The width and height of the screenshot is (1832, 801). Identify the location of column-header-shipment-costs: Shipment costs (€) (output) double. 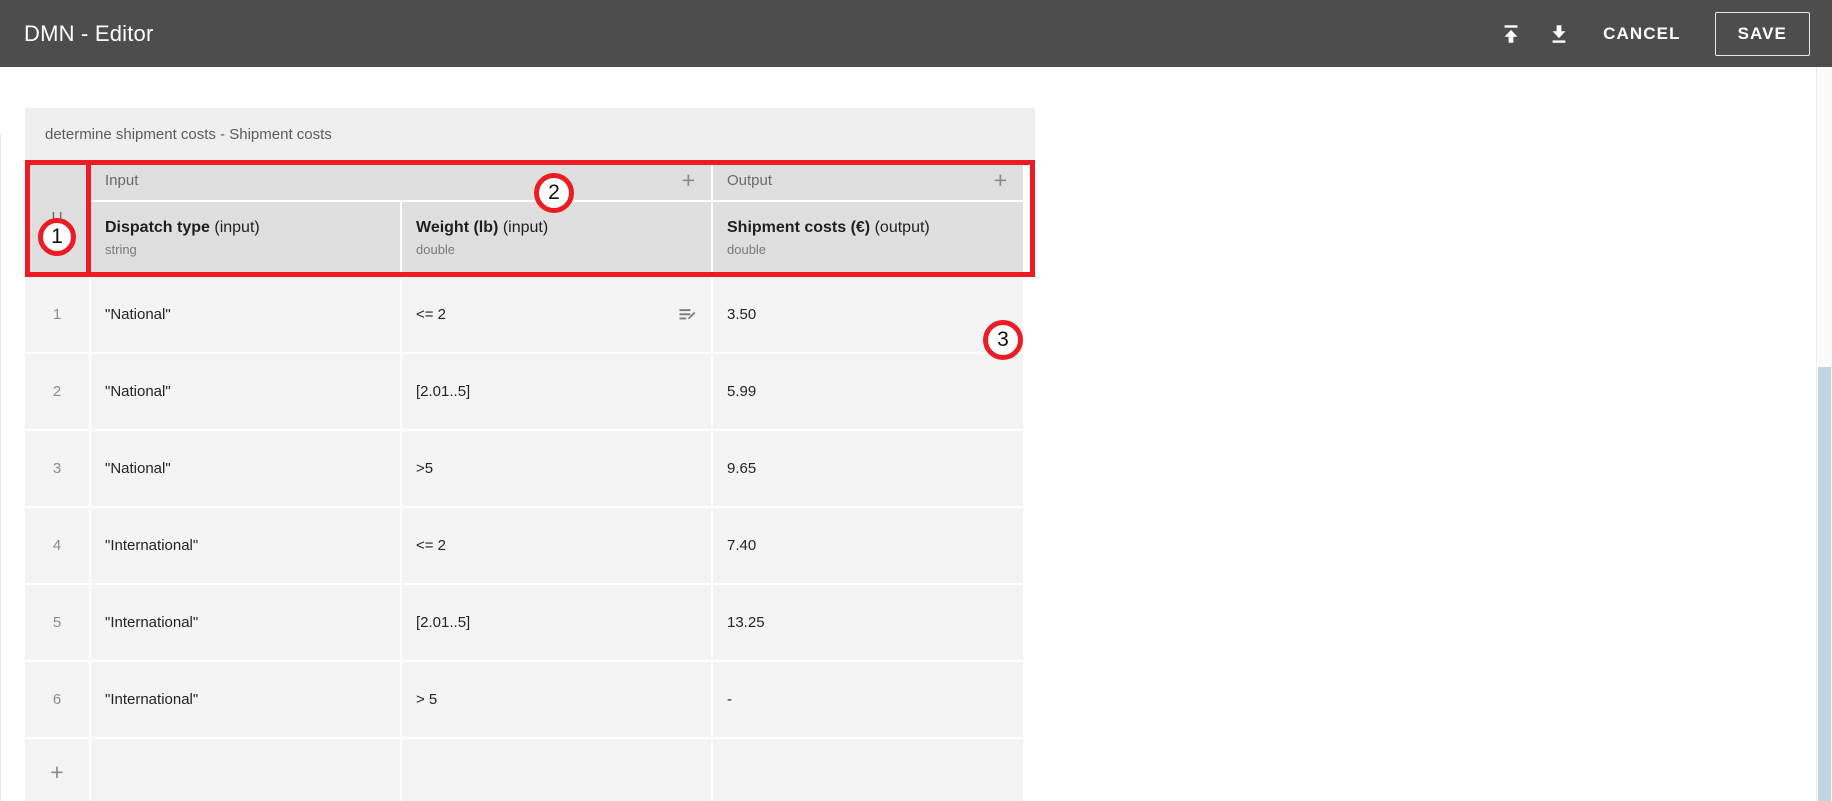
(869, 238).